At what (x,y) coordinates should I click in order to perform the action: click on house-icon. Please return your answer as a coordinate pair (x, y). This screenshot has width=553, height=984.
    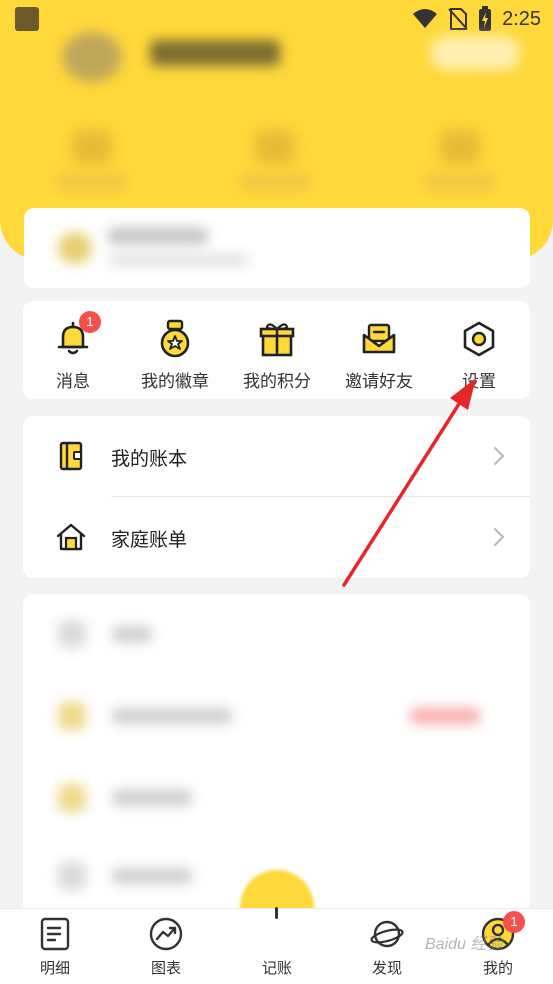
    Looking at the image, I should click on (71, 537).